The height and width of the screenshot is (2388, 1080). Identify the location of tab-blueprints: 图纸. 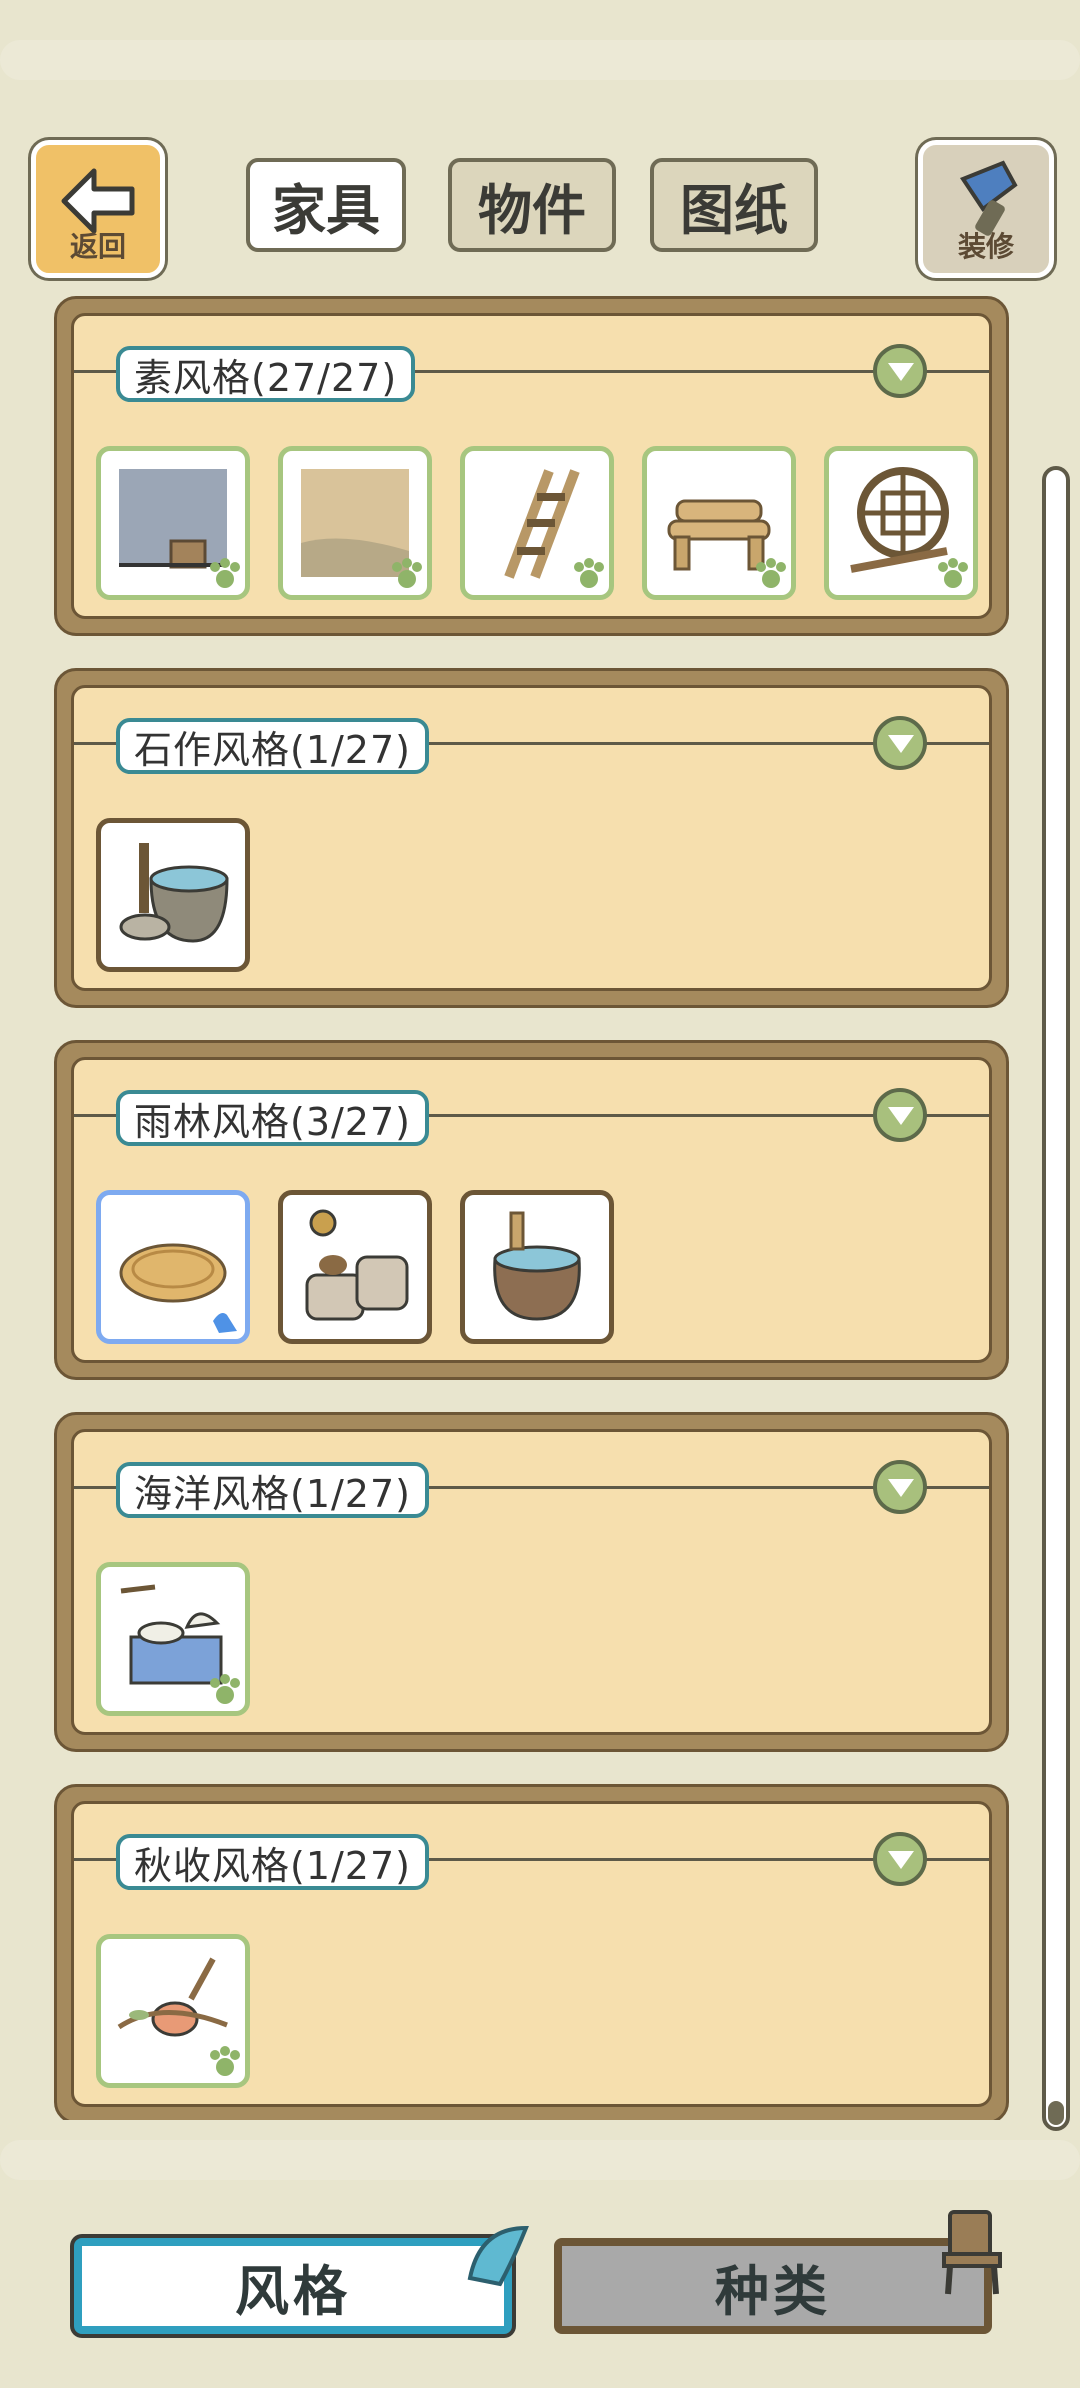
(734, 205).